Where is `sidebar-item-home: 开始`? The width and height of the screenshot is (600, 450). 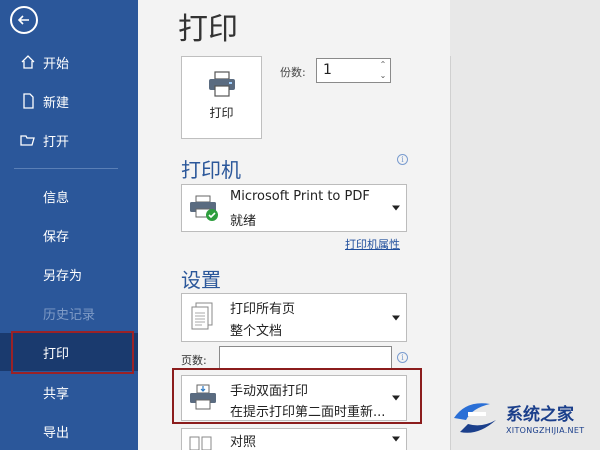
sidebar-item-home: 开始 is located at coordinates (69, 62).